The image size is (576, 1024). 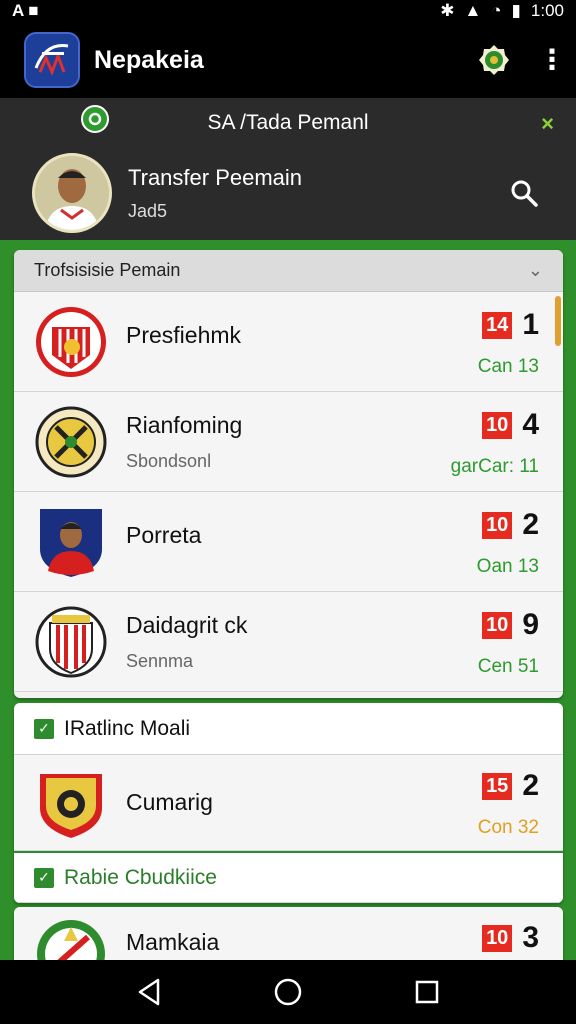 What do you see at coordinates (107, 270) in the screenshot?
I see `section-label: Trofsisisie Pemain` at bounding box center [107, 270].